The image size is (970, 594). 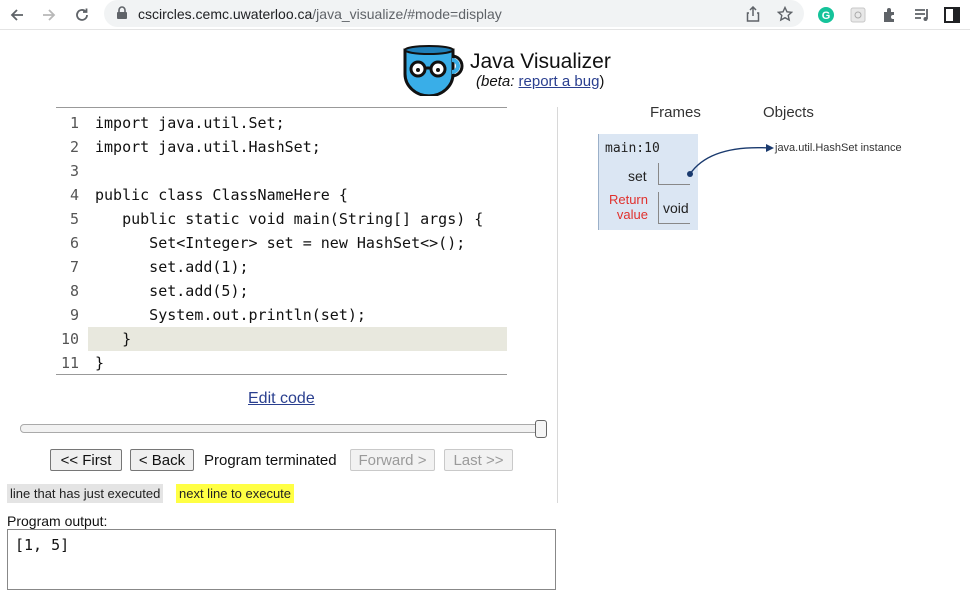 What do you see at coordinates (49, 15) in the screenshot?
I see `forward-arrow-icon` at bounding box center [49, 15].